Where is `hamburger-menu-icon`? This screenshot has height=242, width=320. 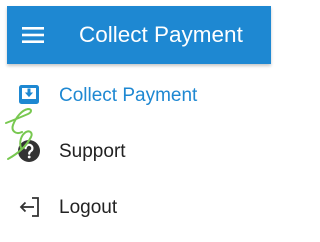
hamburger-menu-icon is located at coordinates (33, 35).